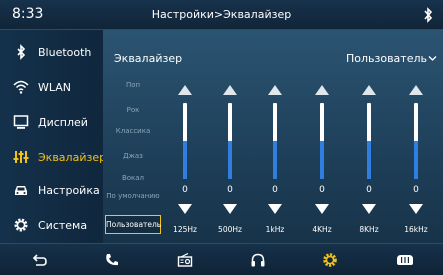  Describe the element at coordinates (63, 225) in the screenshot. I see `sidebar-item-label: Система` at that location.